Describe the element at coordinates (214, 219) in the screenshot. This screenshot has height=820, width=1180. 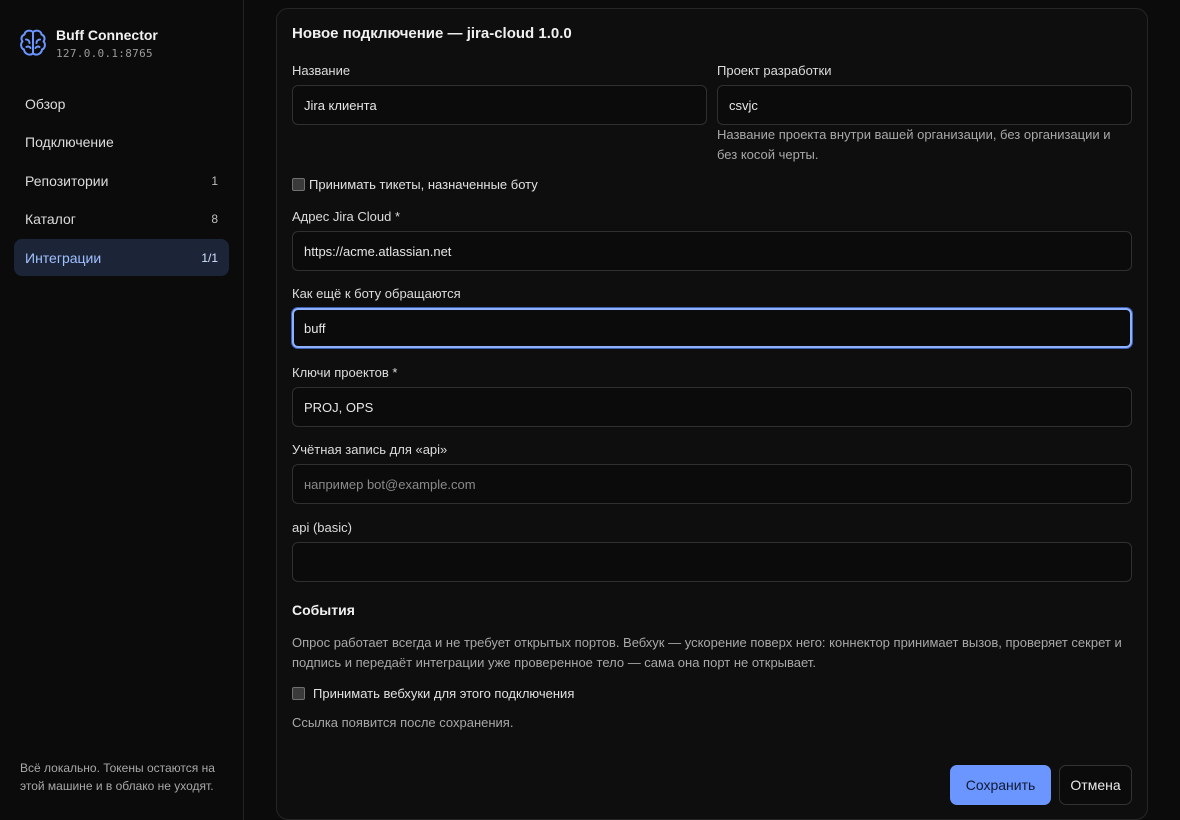
I see `sidebar-item-count: 8` at that location.